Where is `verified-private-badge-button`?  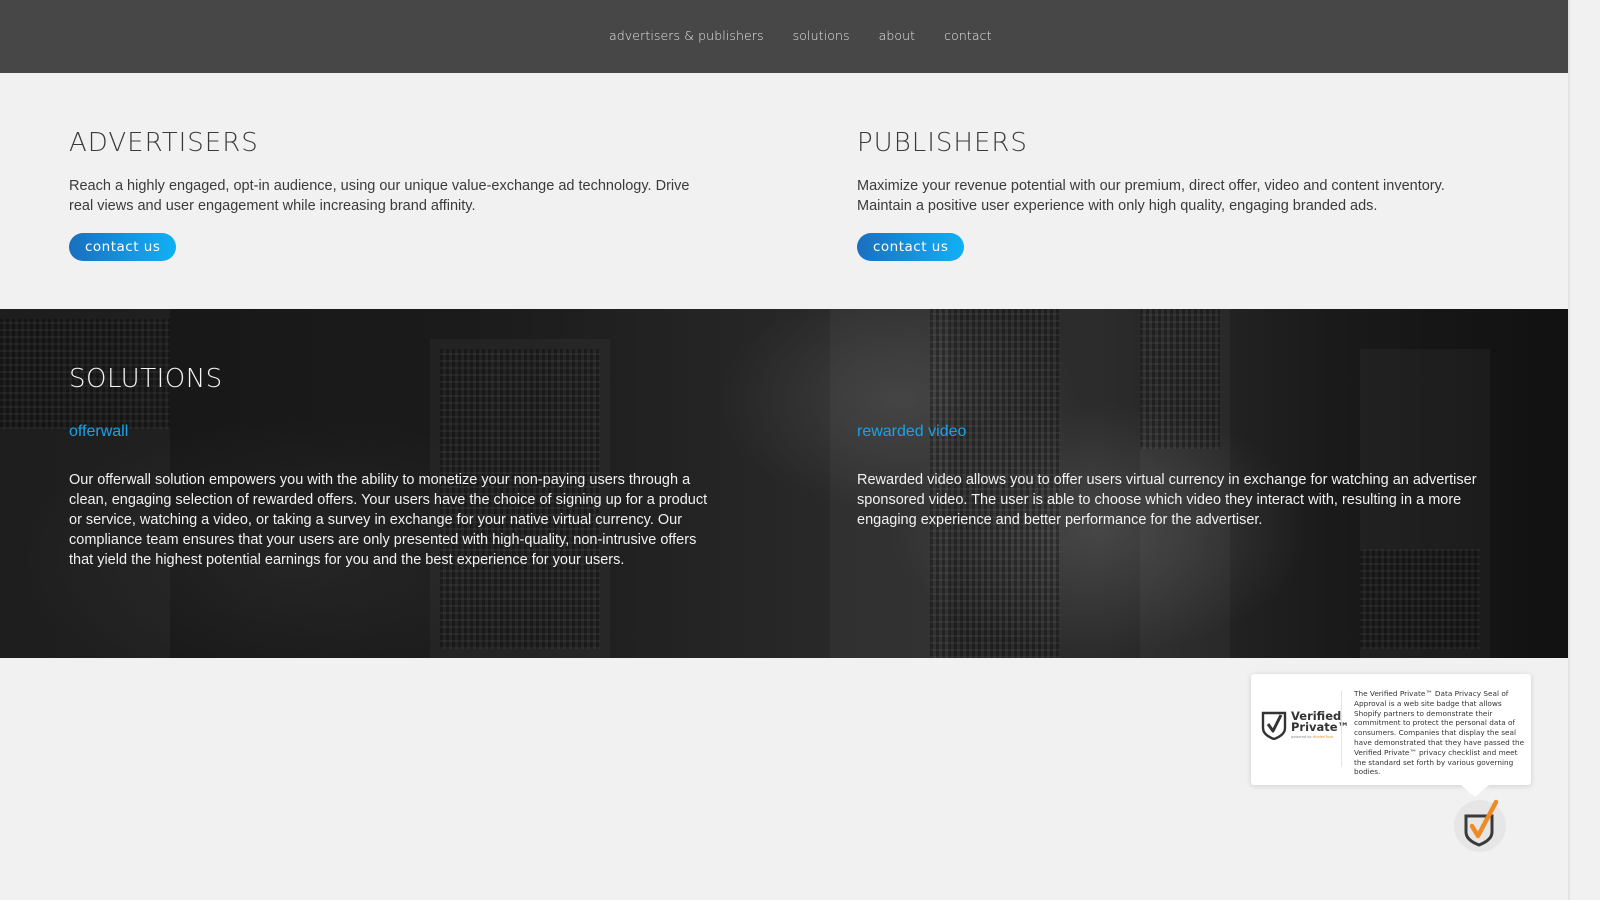 verified-private-badge-button is located at coordinates (1480, 825).